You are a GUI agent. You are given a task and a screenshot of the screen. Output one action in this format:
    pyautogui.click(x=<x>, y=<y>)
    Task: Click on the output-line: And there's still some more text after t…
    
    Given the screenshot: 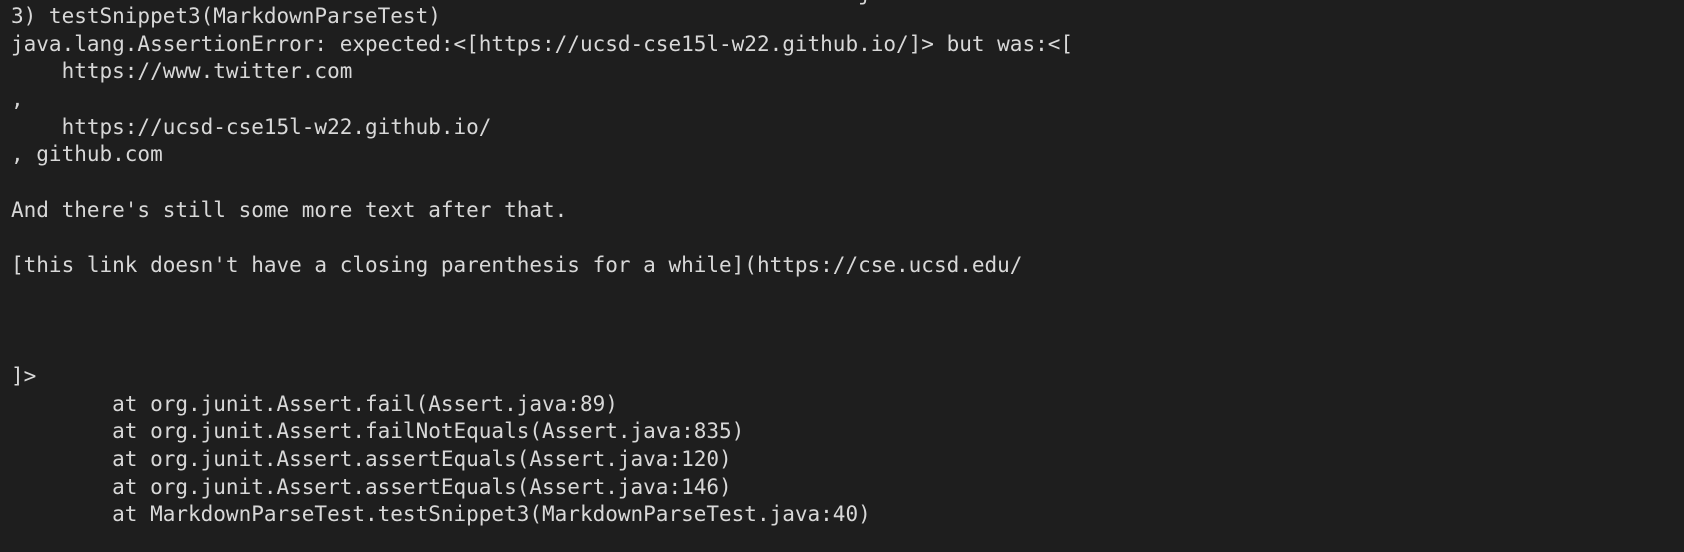 What is the action you would take?
    pyautogui.click(x=289, y=209)
    